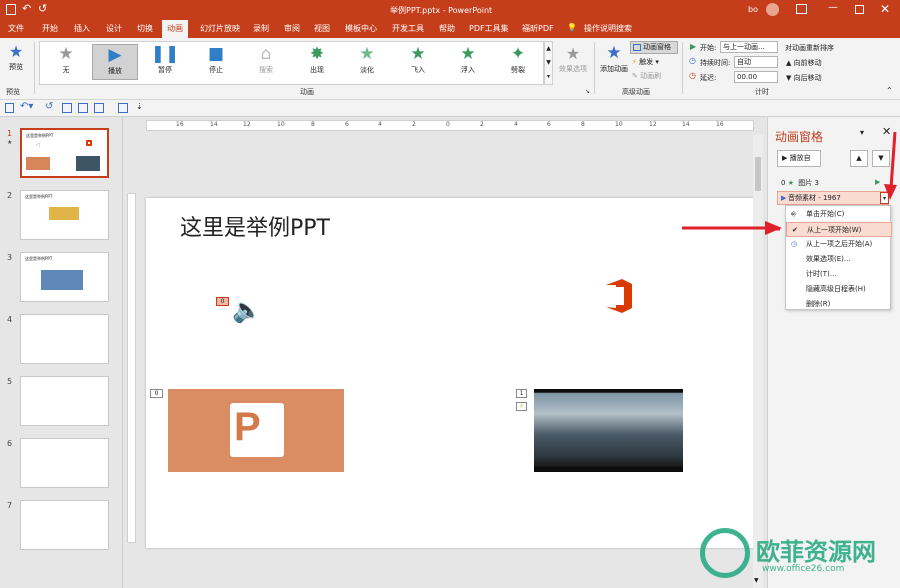 This screenshot has width=900, height=588. Describe the element at coordinates (816, 552) in the screenshot. I see `watermark-text: 欧菲资源网` at that location.